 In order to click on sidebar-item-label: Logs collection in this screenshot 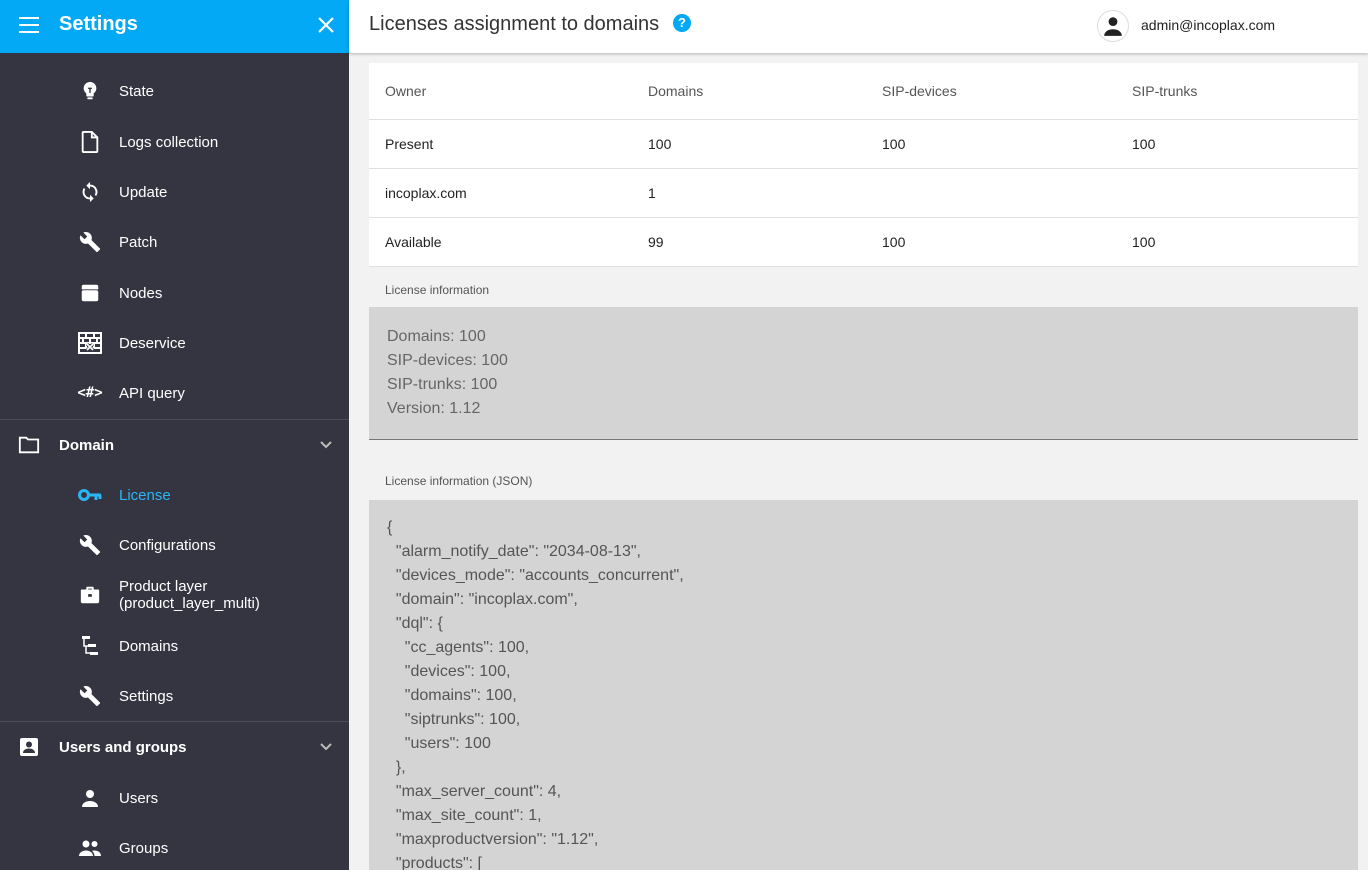, I will do `click(169, 142)`.